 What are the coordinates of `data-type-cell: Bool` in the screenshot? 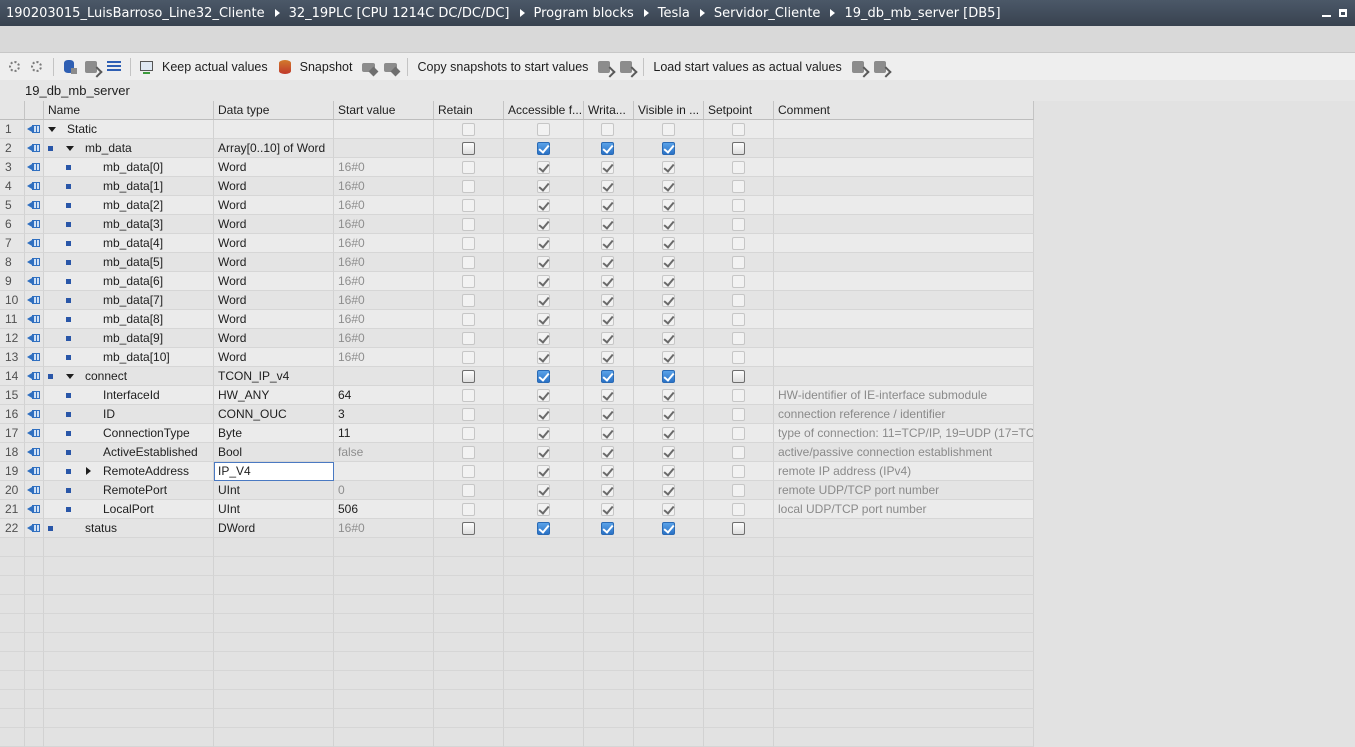 It's located at (274, 452).